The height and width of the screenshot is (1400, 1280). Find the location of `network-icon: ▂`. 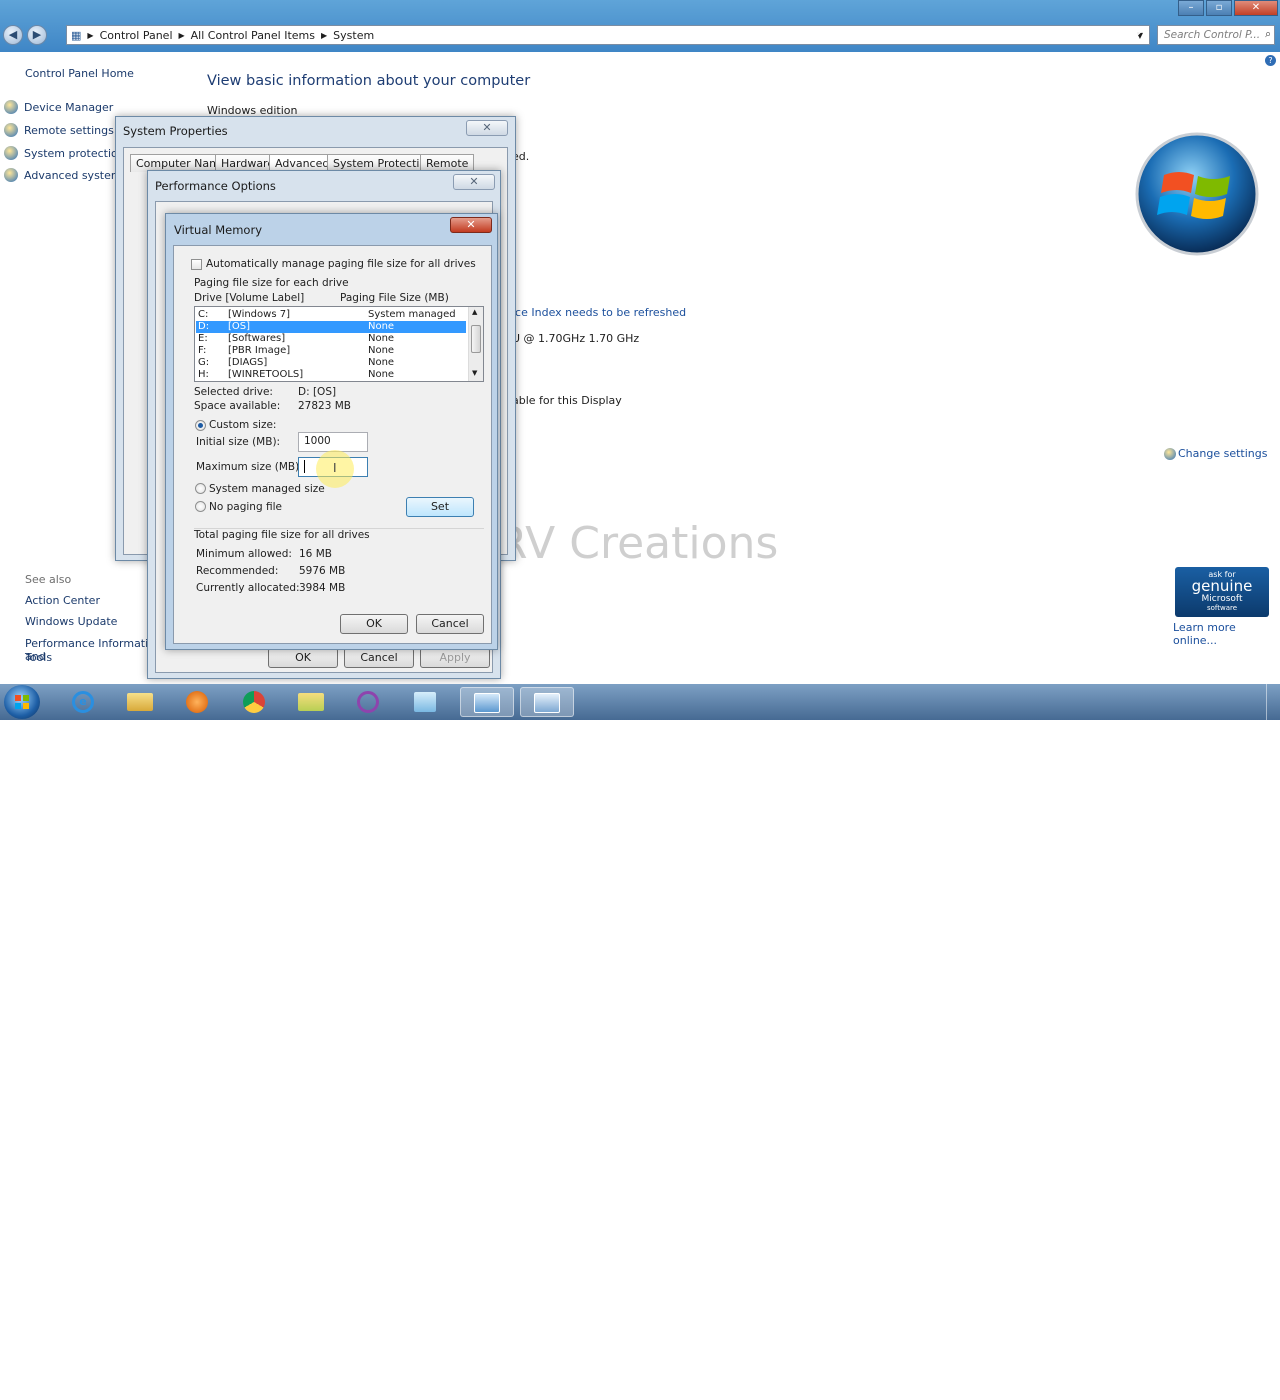

network-icon: ▂ is located at coordinates (1121, 1385).